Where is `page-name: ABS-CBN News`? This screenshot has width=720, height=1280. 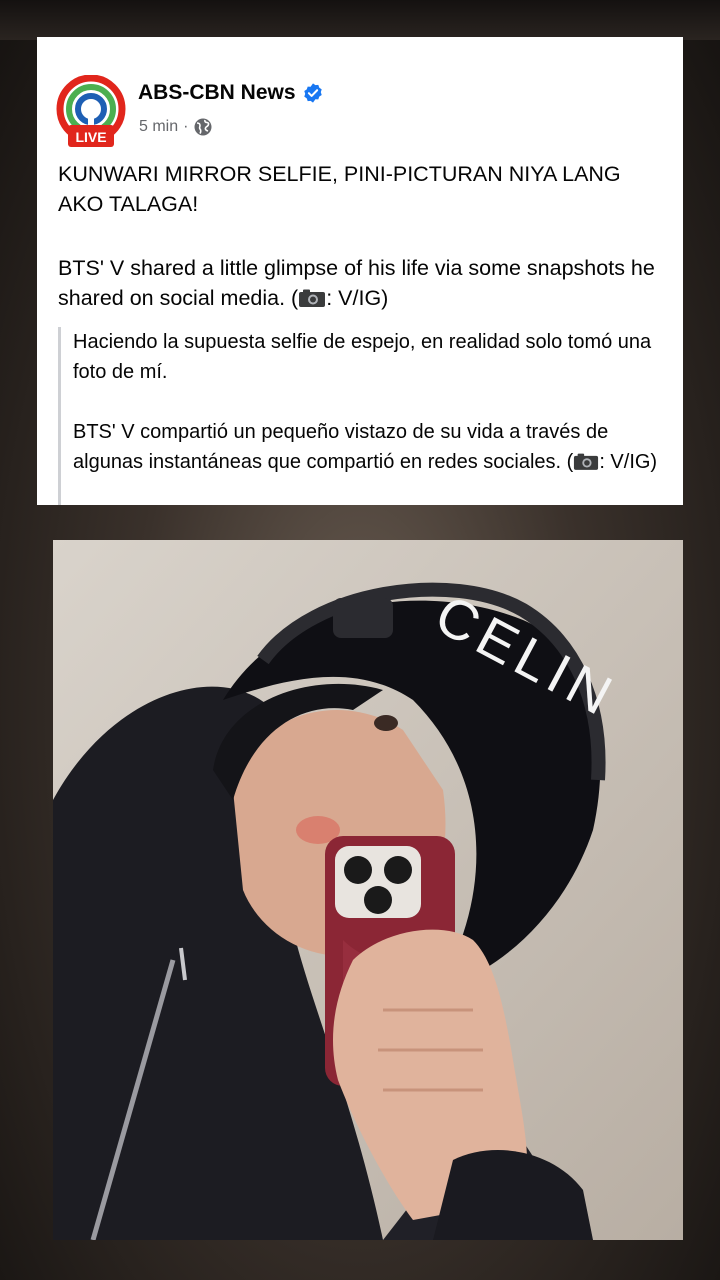
page-name: ABS-CBN News is located at coordinates (217, 93).